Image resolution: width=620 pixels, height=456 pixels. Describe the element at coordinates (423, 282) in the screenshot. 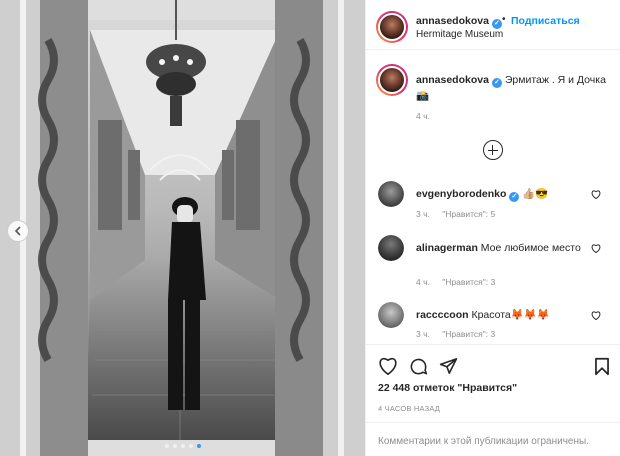

I see `comment-time: 4 ч.` at that location.